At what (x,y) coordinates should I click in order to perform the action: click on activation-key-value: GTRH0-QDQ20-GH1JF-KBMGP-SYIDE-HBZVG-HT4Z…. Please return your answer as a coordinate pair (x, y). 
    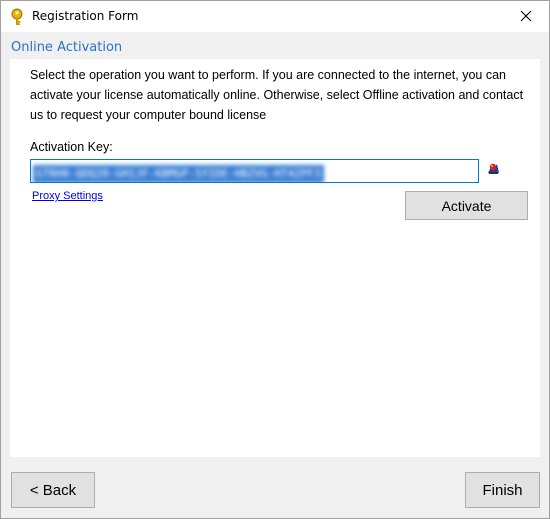
    Looking at the image, I should click on (178, 173).